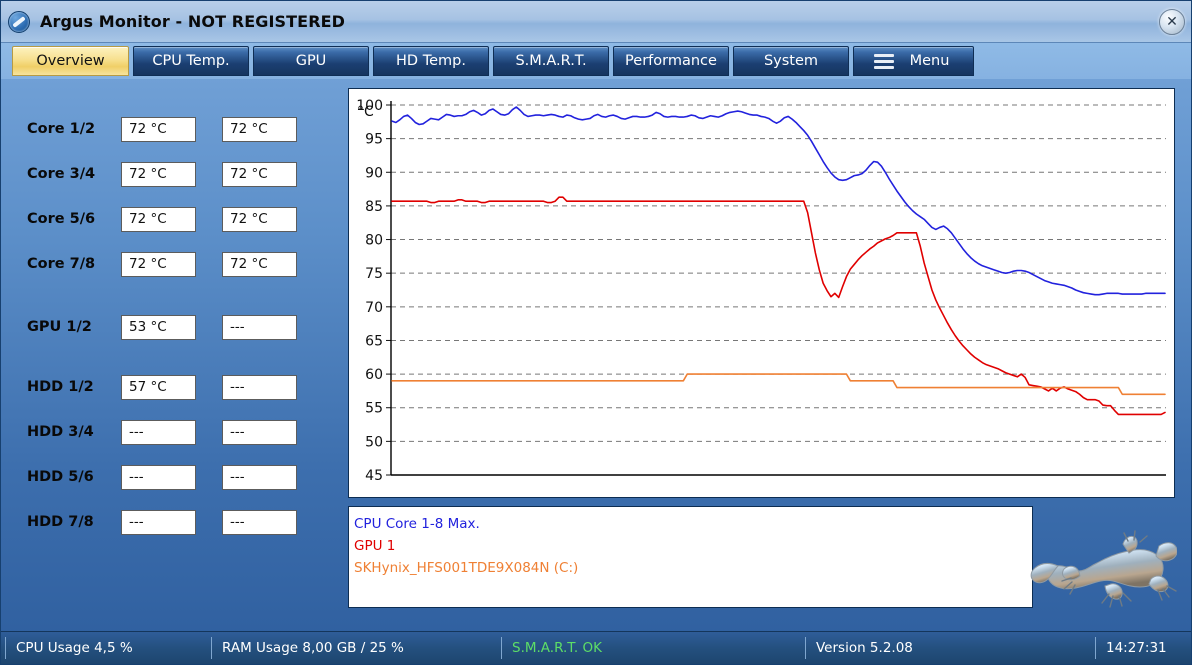 This screenshot has width=1192, height=665. I want to click on sensor-label: HDD 5/6, so click(60, 477).